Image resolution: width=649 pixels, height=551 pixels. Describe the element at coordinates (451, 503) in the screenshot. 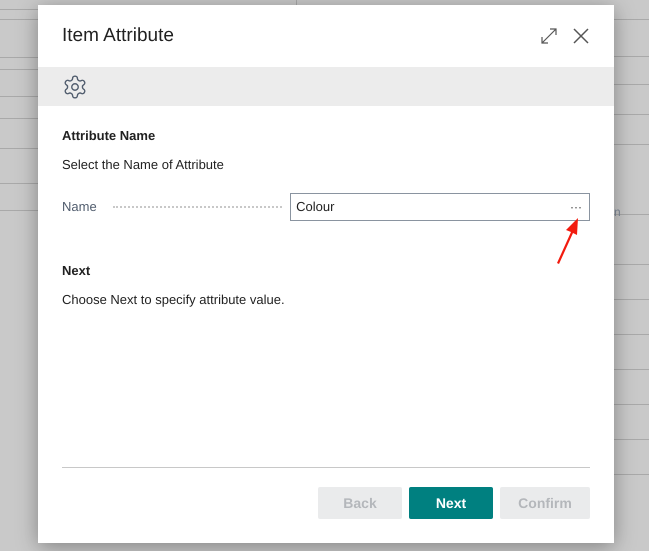

I see `primary-button: Next` at that location.